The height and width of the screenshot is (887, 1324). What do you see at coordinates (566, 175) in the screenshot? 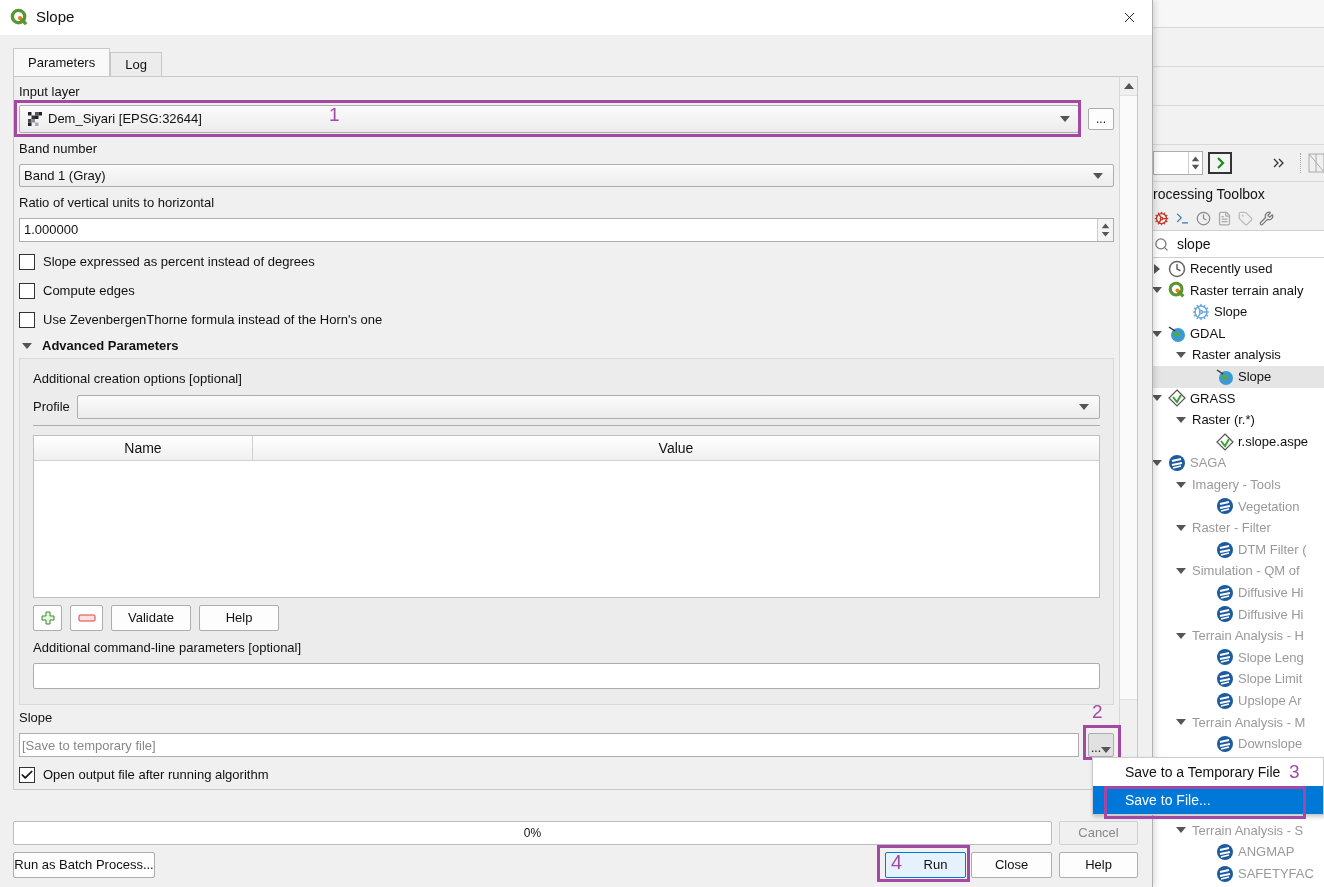
I see `band-dropdown: Band 1 (Gray)` at bounding box center [566, 175].